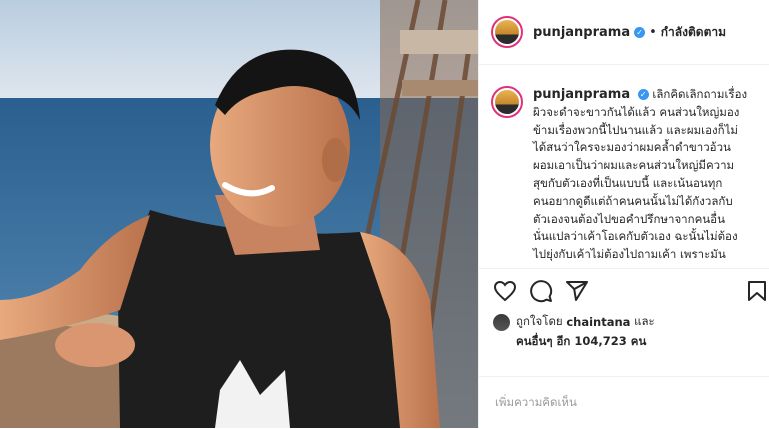  Describe the element at coordinates (632, 147) in the screenshot. I see `caption-line: ได้สนว่าใครจะมองว่าผมคล้ำดำขาวอ้วน` at that location.